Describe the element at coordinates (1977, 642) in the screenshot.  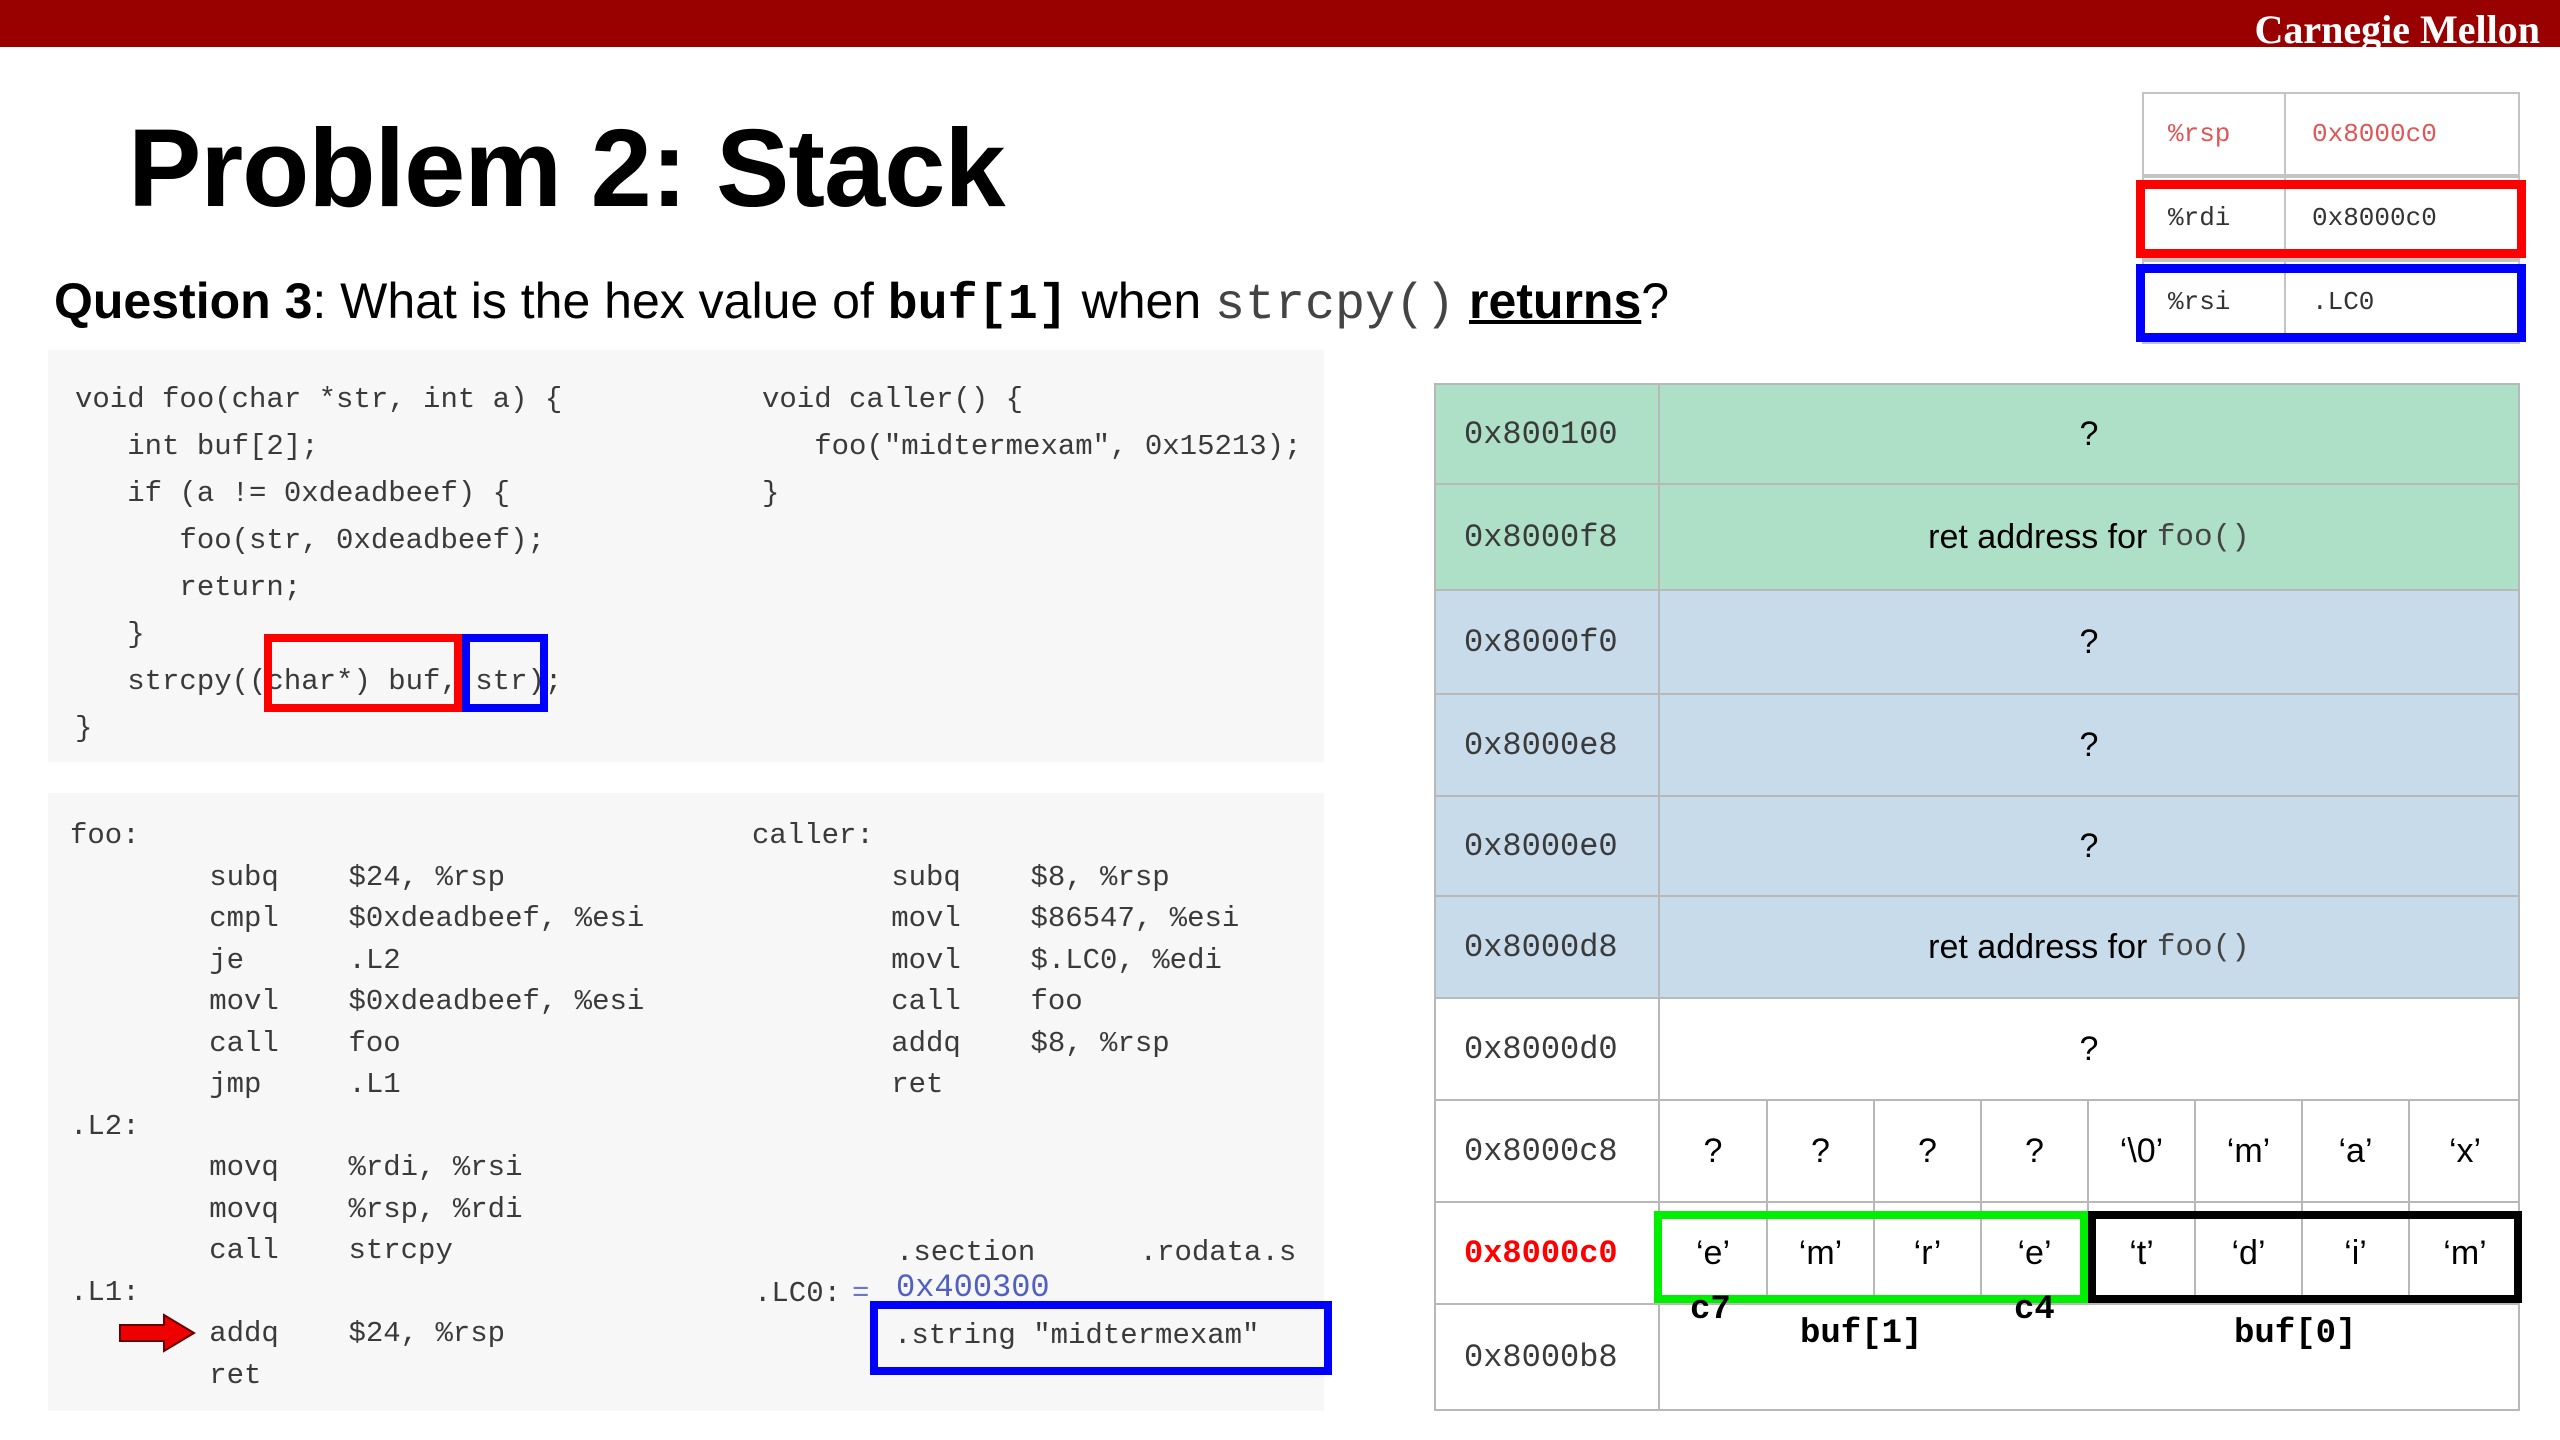
I see `stack-row: 0x8000f0 ?` at that location.